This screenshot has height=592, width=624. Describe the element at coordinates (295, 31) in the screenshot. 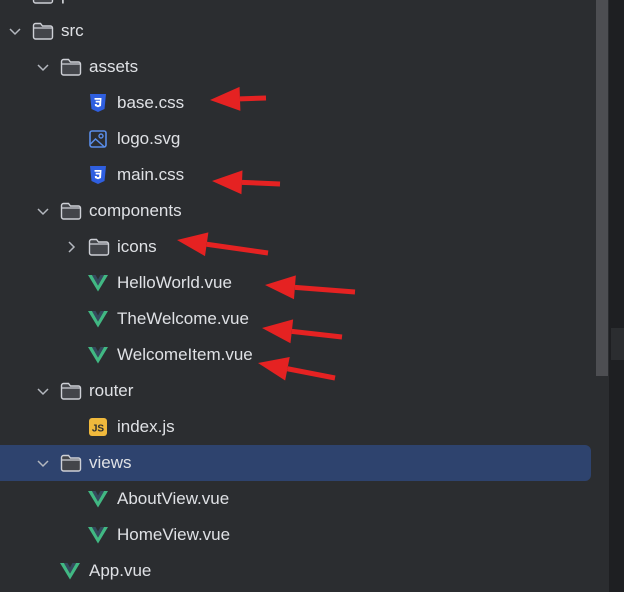

I see `tree-folder: src` at that location.